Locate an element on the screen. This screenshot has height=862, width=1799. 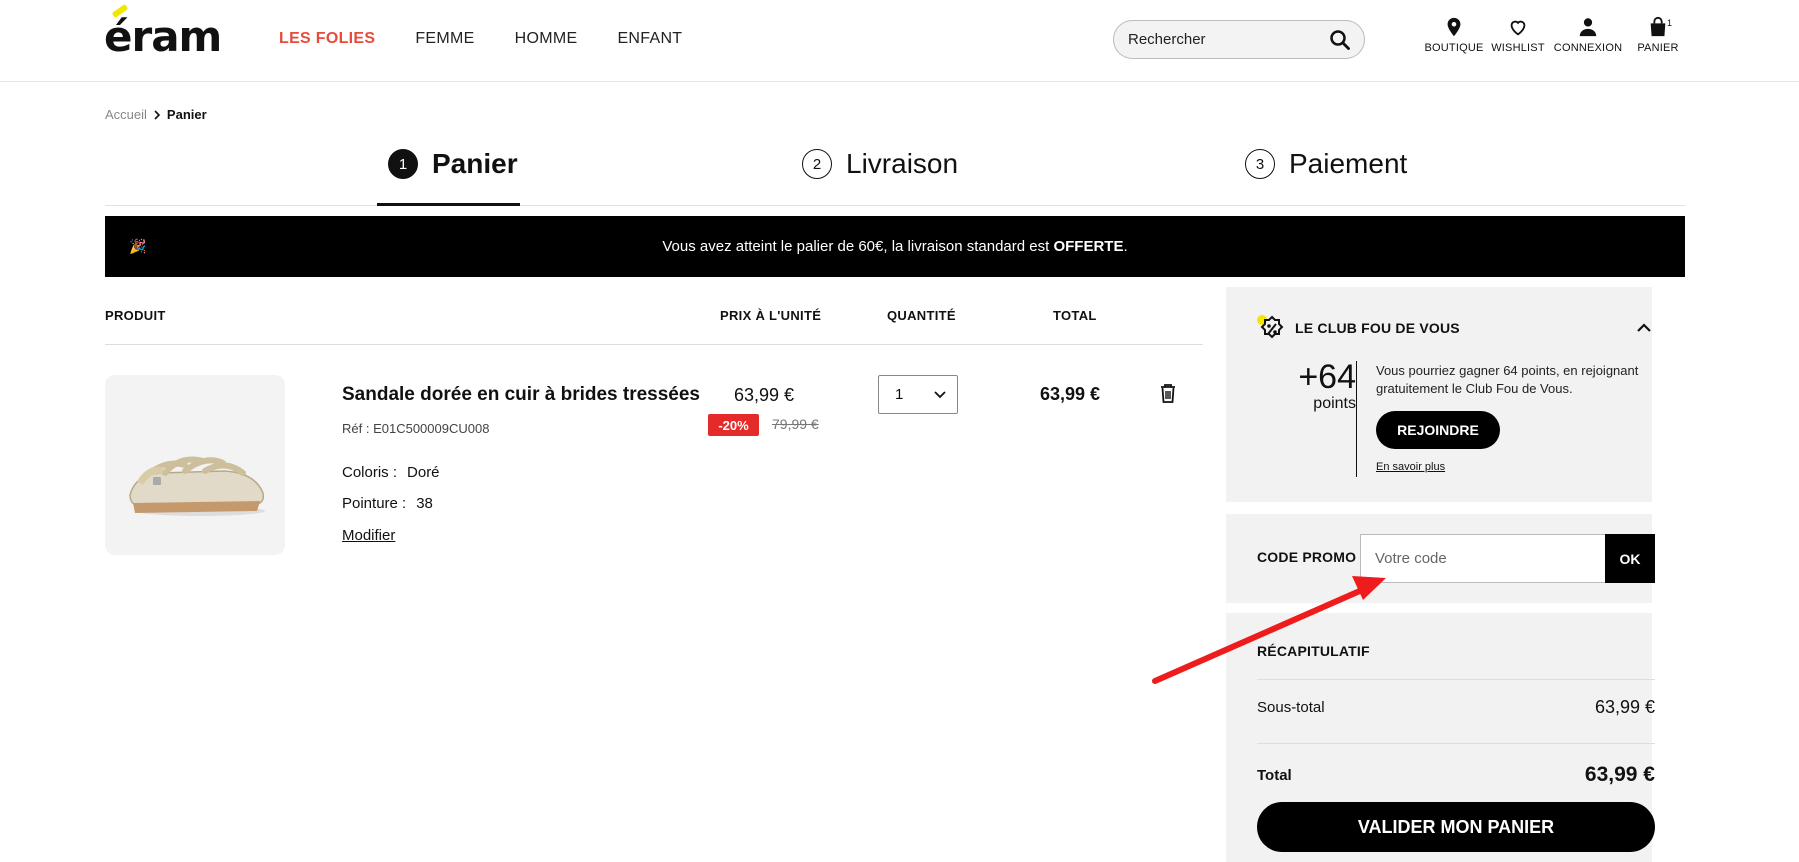
validate-cart-button: VALIDER MON PANIER is located at coordinates (1456, 827).